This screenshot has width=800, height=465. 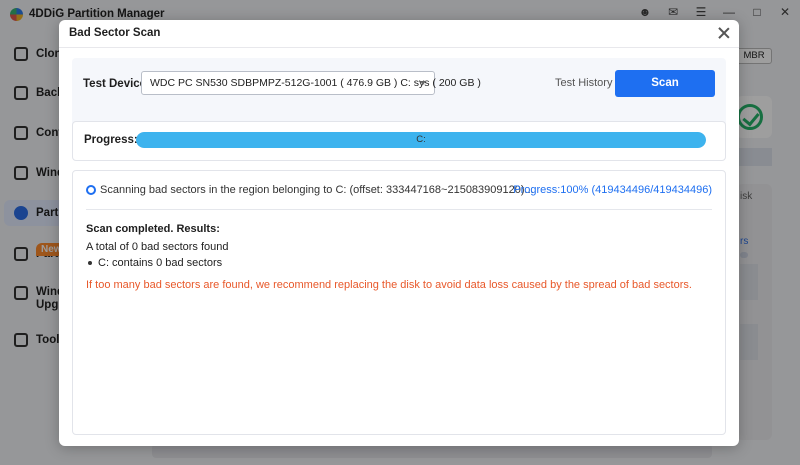 I want to click on results-total: A total of 0 bad sectors found, so click(x=157, y=247).